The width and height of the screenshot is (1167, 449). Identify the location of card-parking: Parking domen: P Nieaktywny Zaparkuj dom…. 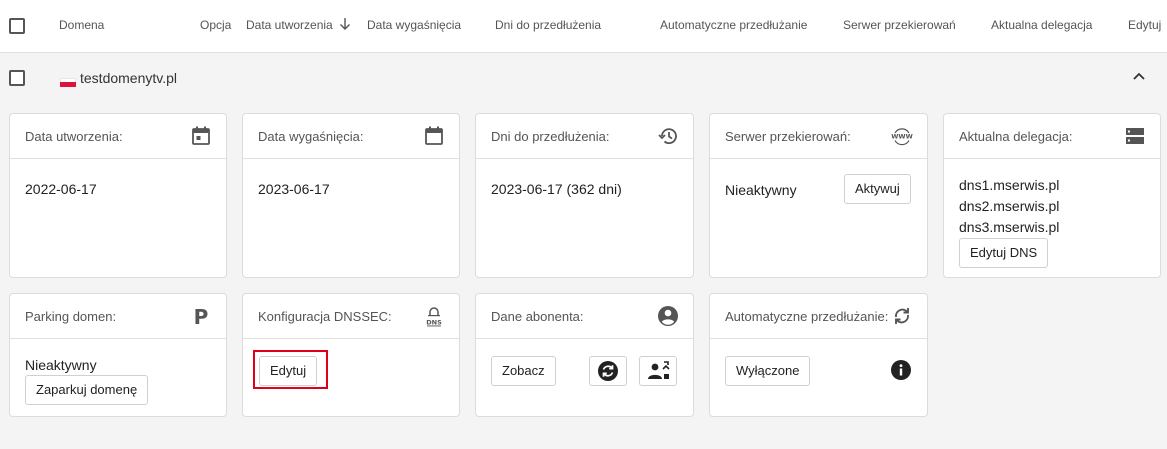
(118, 355).